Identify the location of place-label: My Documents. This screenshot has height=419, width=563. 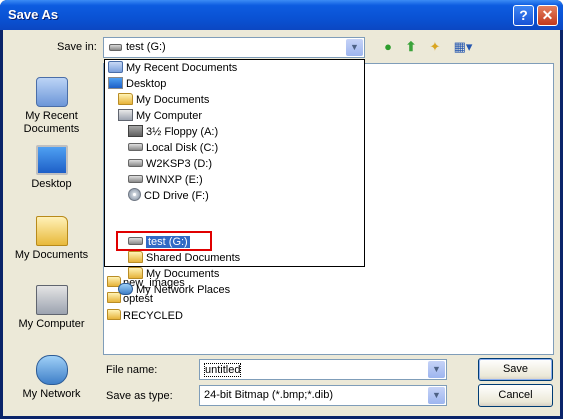
(51, 255).